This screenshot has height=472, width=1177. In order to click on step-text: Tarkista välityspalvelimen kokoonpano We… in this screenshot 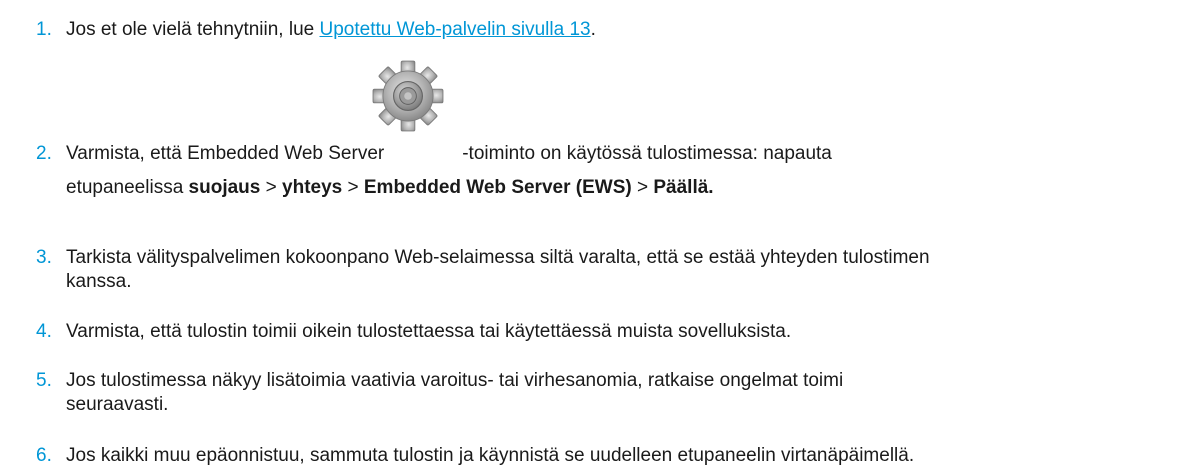, I will do `click(617, 270)`.